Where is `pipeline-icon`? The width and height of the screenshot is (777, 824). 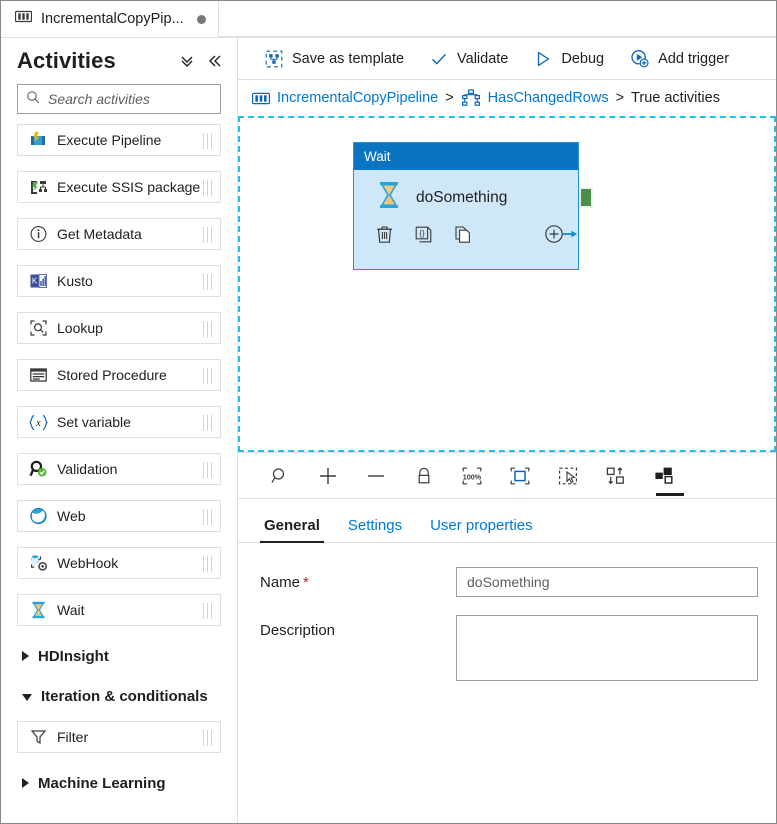 pipeline-icon is located at coordinates (261, 98).